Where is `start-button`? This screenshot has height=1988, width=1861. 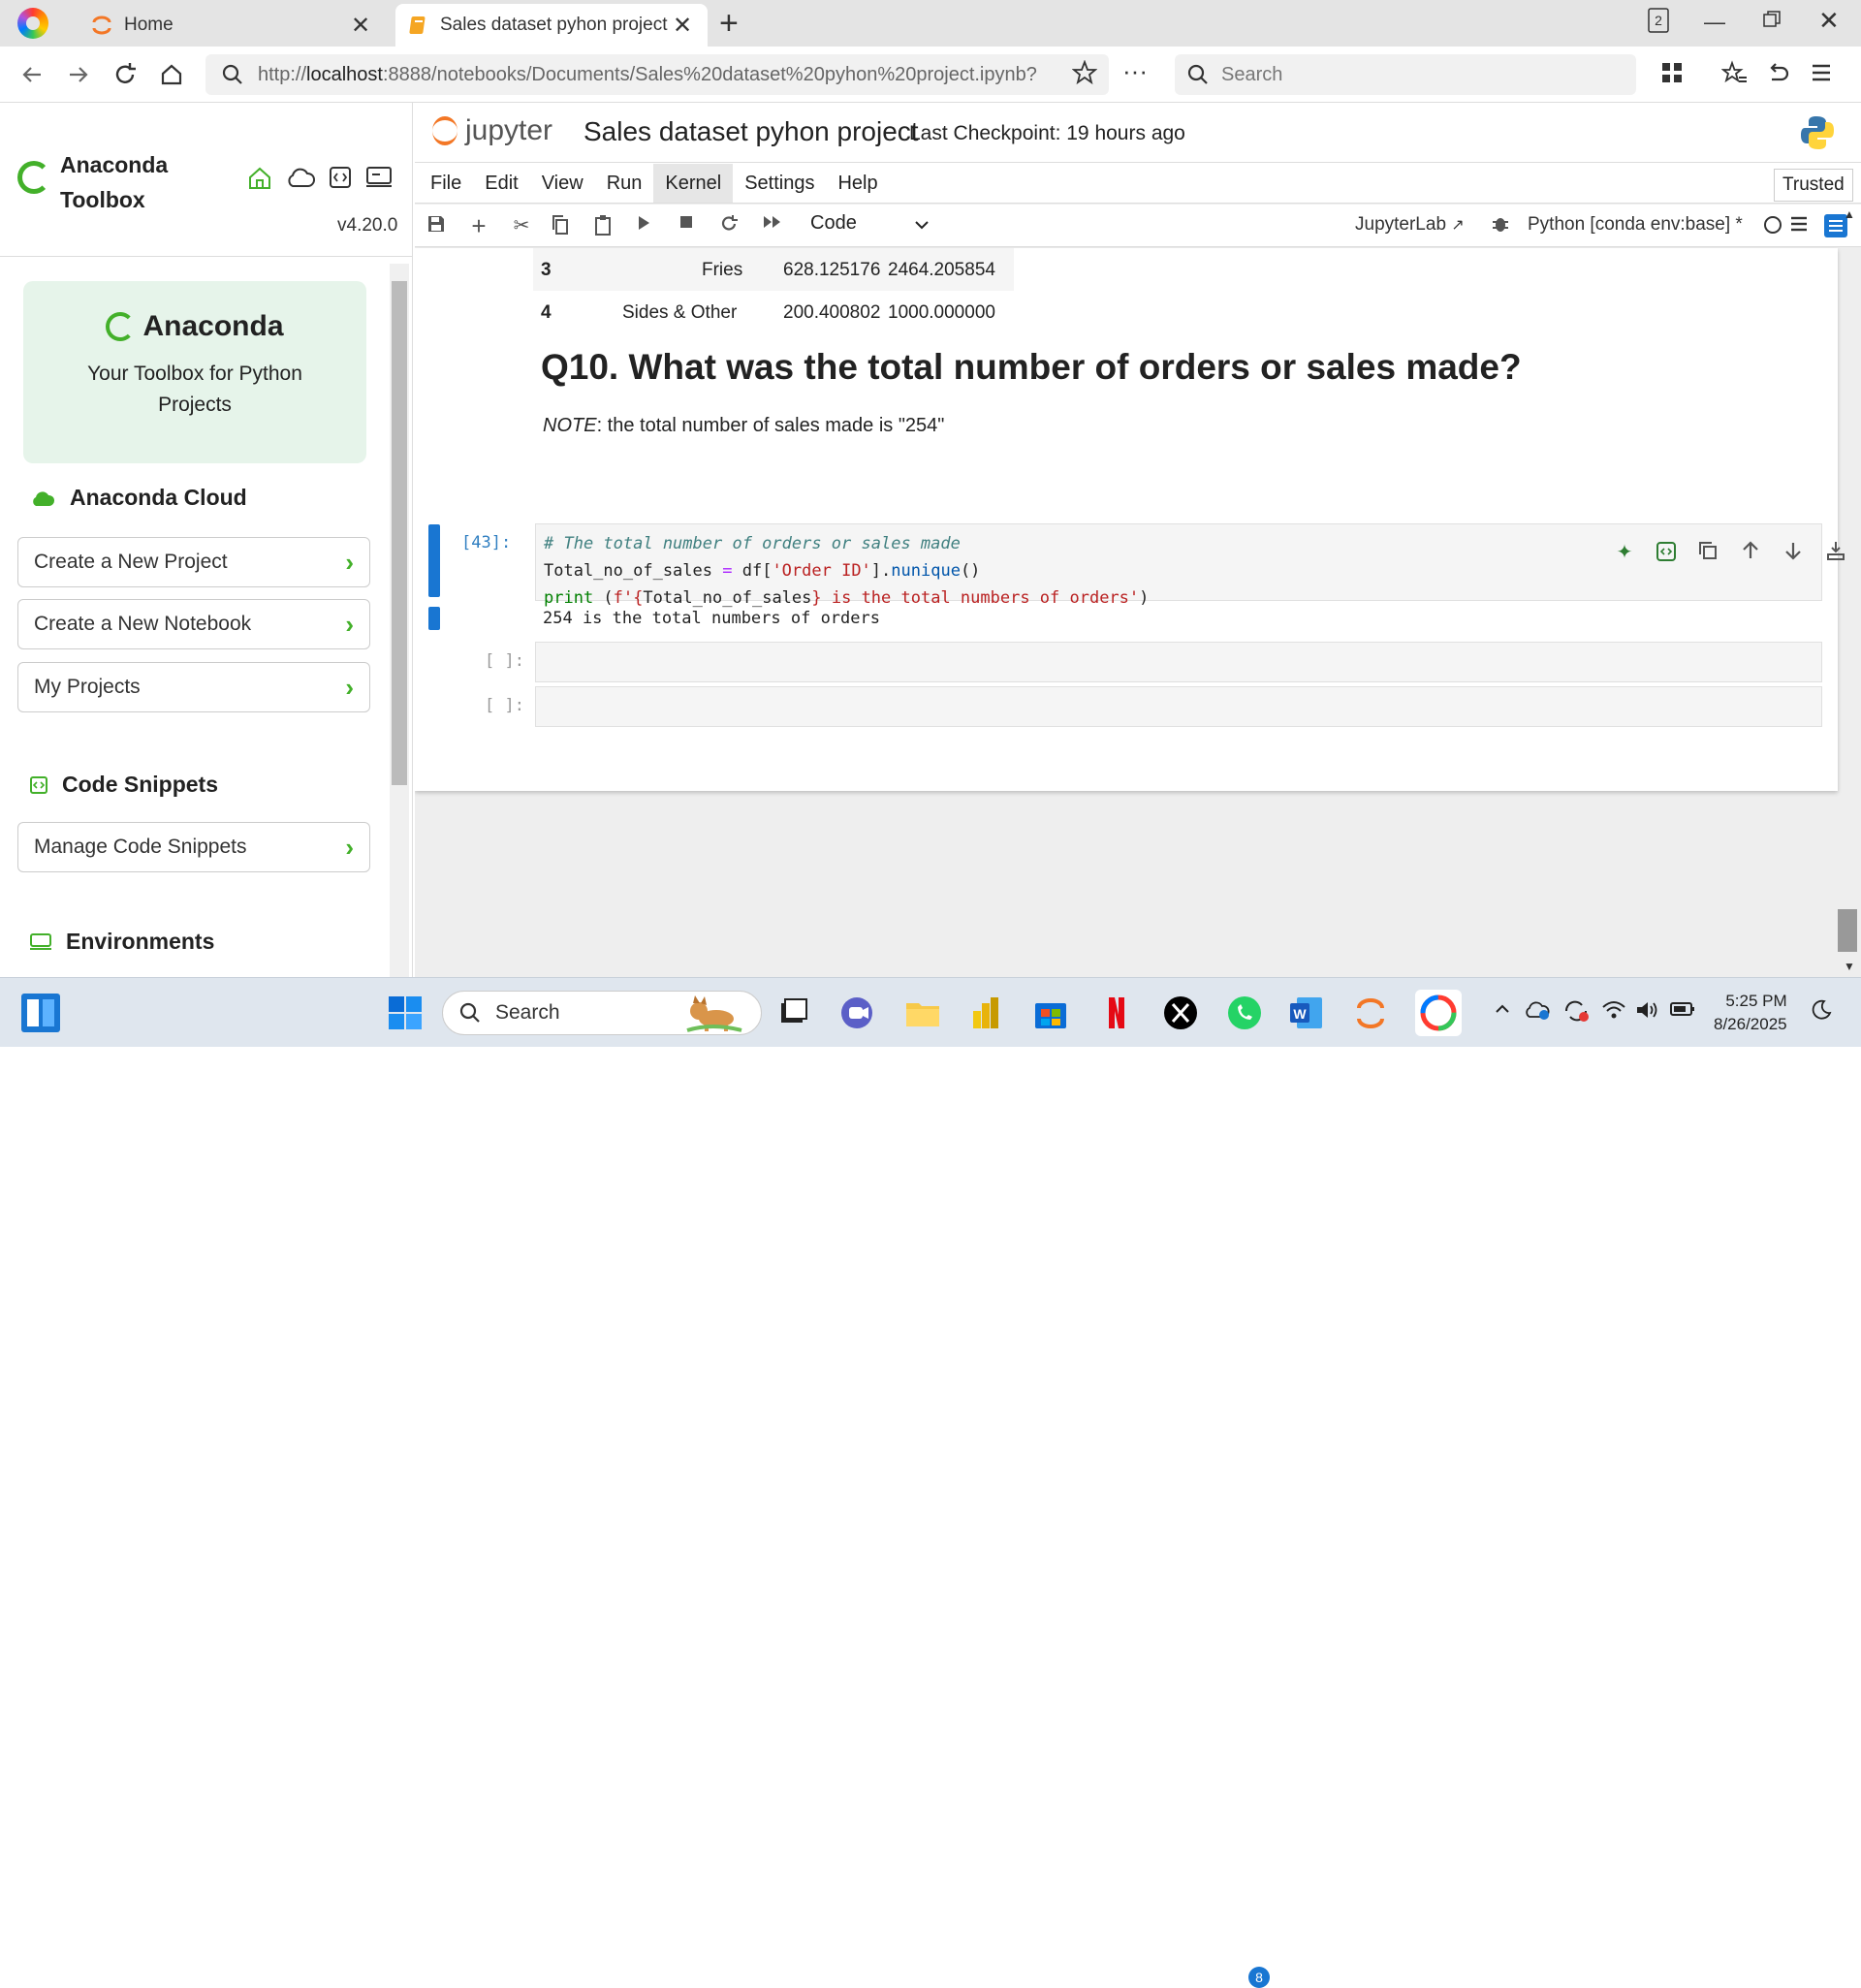
start-button is located at coordinates (405, 1013).